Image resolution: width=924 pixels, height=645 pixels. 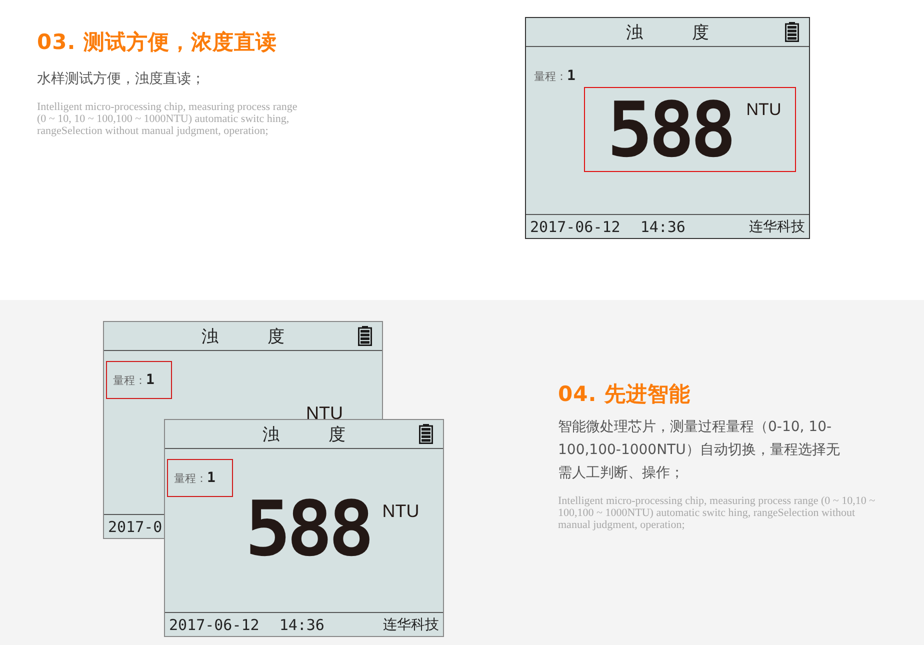 What do you see at coordinates (135, 527) in the screenshot?
I see `date-text: 2017-0` at bounding box center [135, 527].